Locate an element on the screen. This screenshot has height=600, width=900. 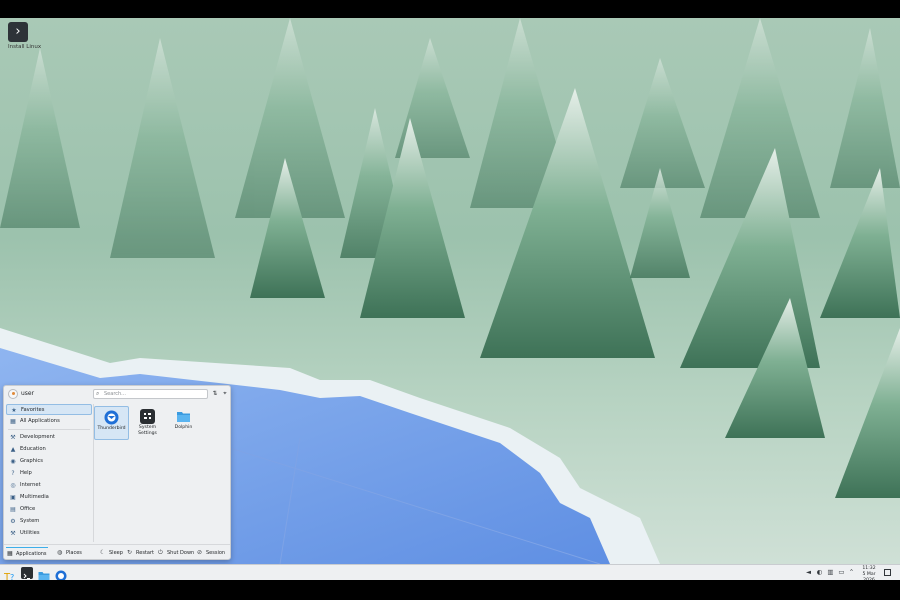
category-label: Office is located at coordinates (28, 509).